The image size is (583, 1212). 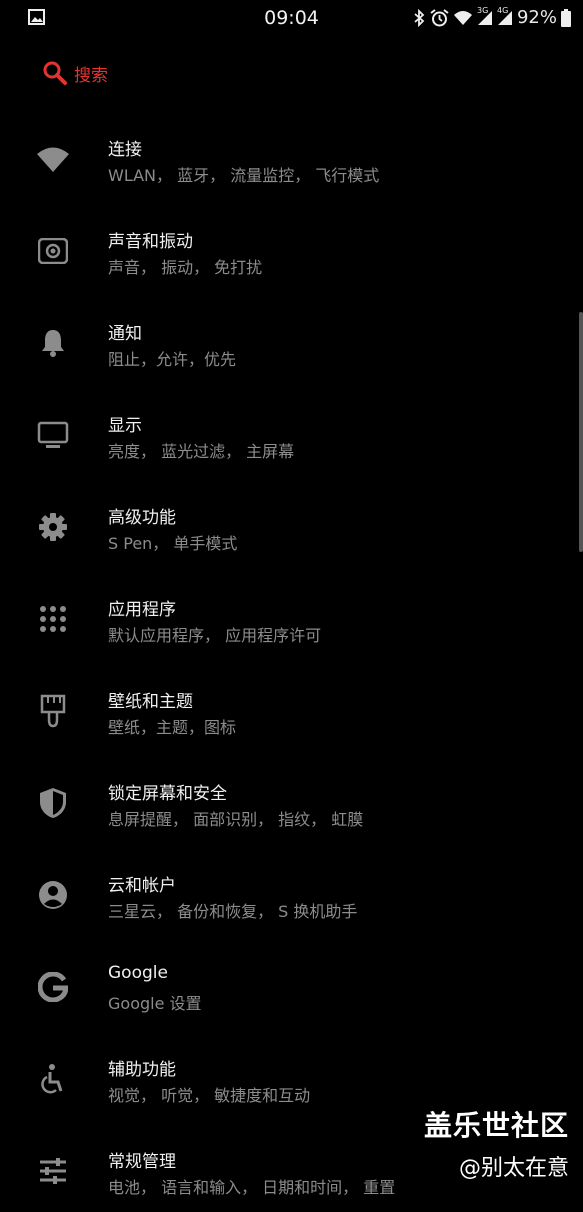 I want to click on bell-icon, so click(x=53, y=343).